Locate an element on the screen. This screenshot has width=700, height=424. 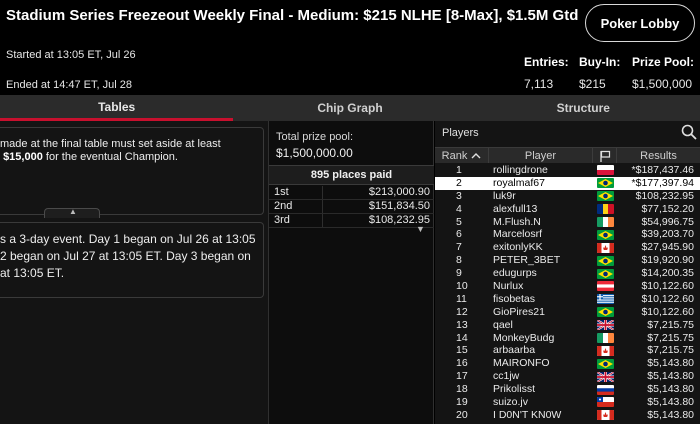
player-row: 10 Nurlux $10,122.60 is located at coordinates (567, 286).